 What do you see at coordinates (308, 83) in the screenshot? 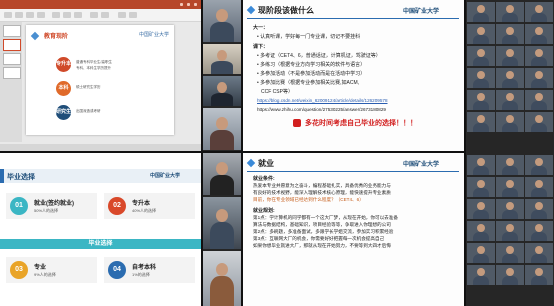
I see `doc-line: • 多参加比赛（根据专业参加相关比赛,如ACM,` at bounding box center [308, 83].